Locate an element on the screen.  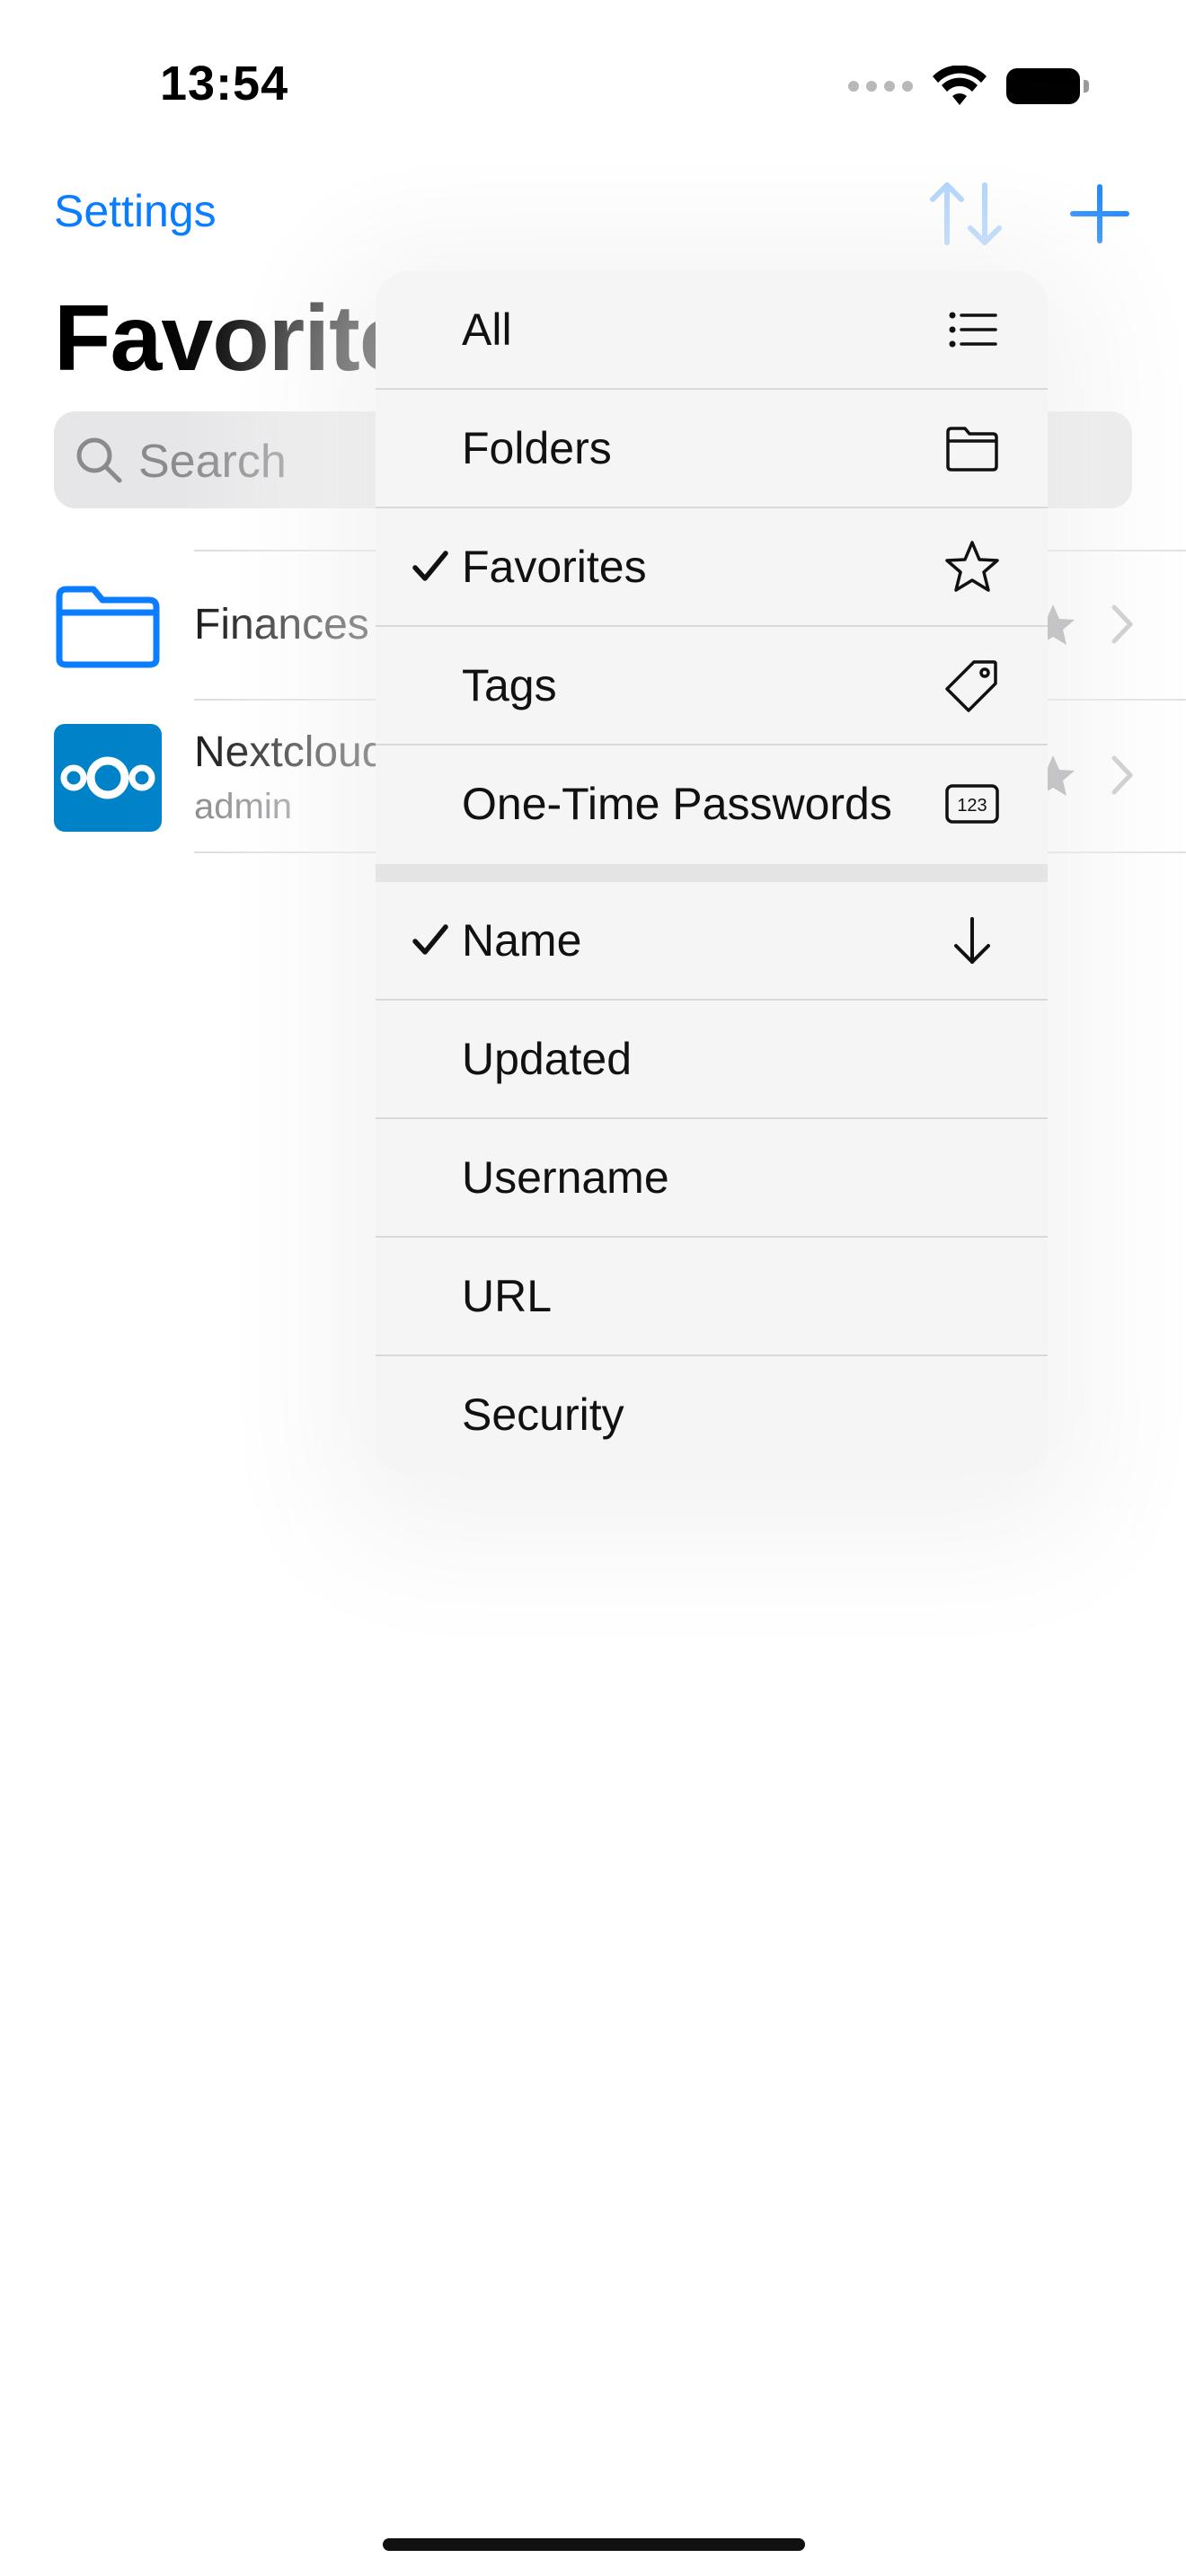
menu-item-label: Tags is located at coordinates (509, 685).